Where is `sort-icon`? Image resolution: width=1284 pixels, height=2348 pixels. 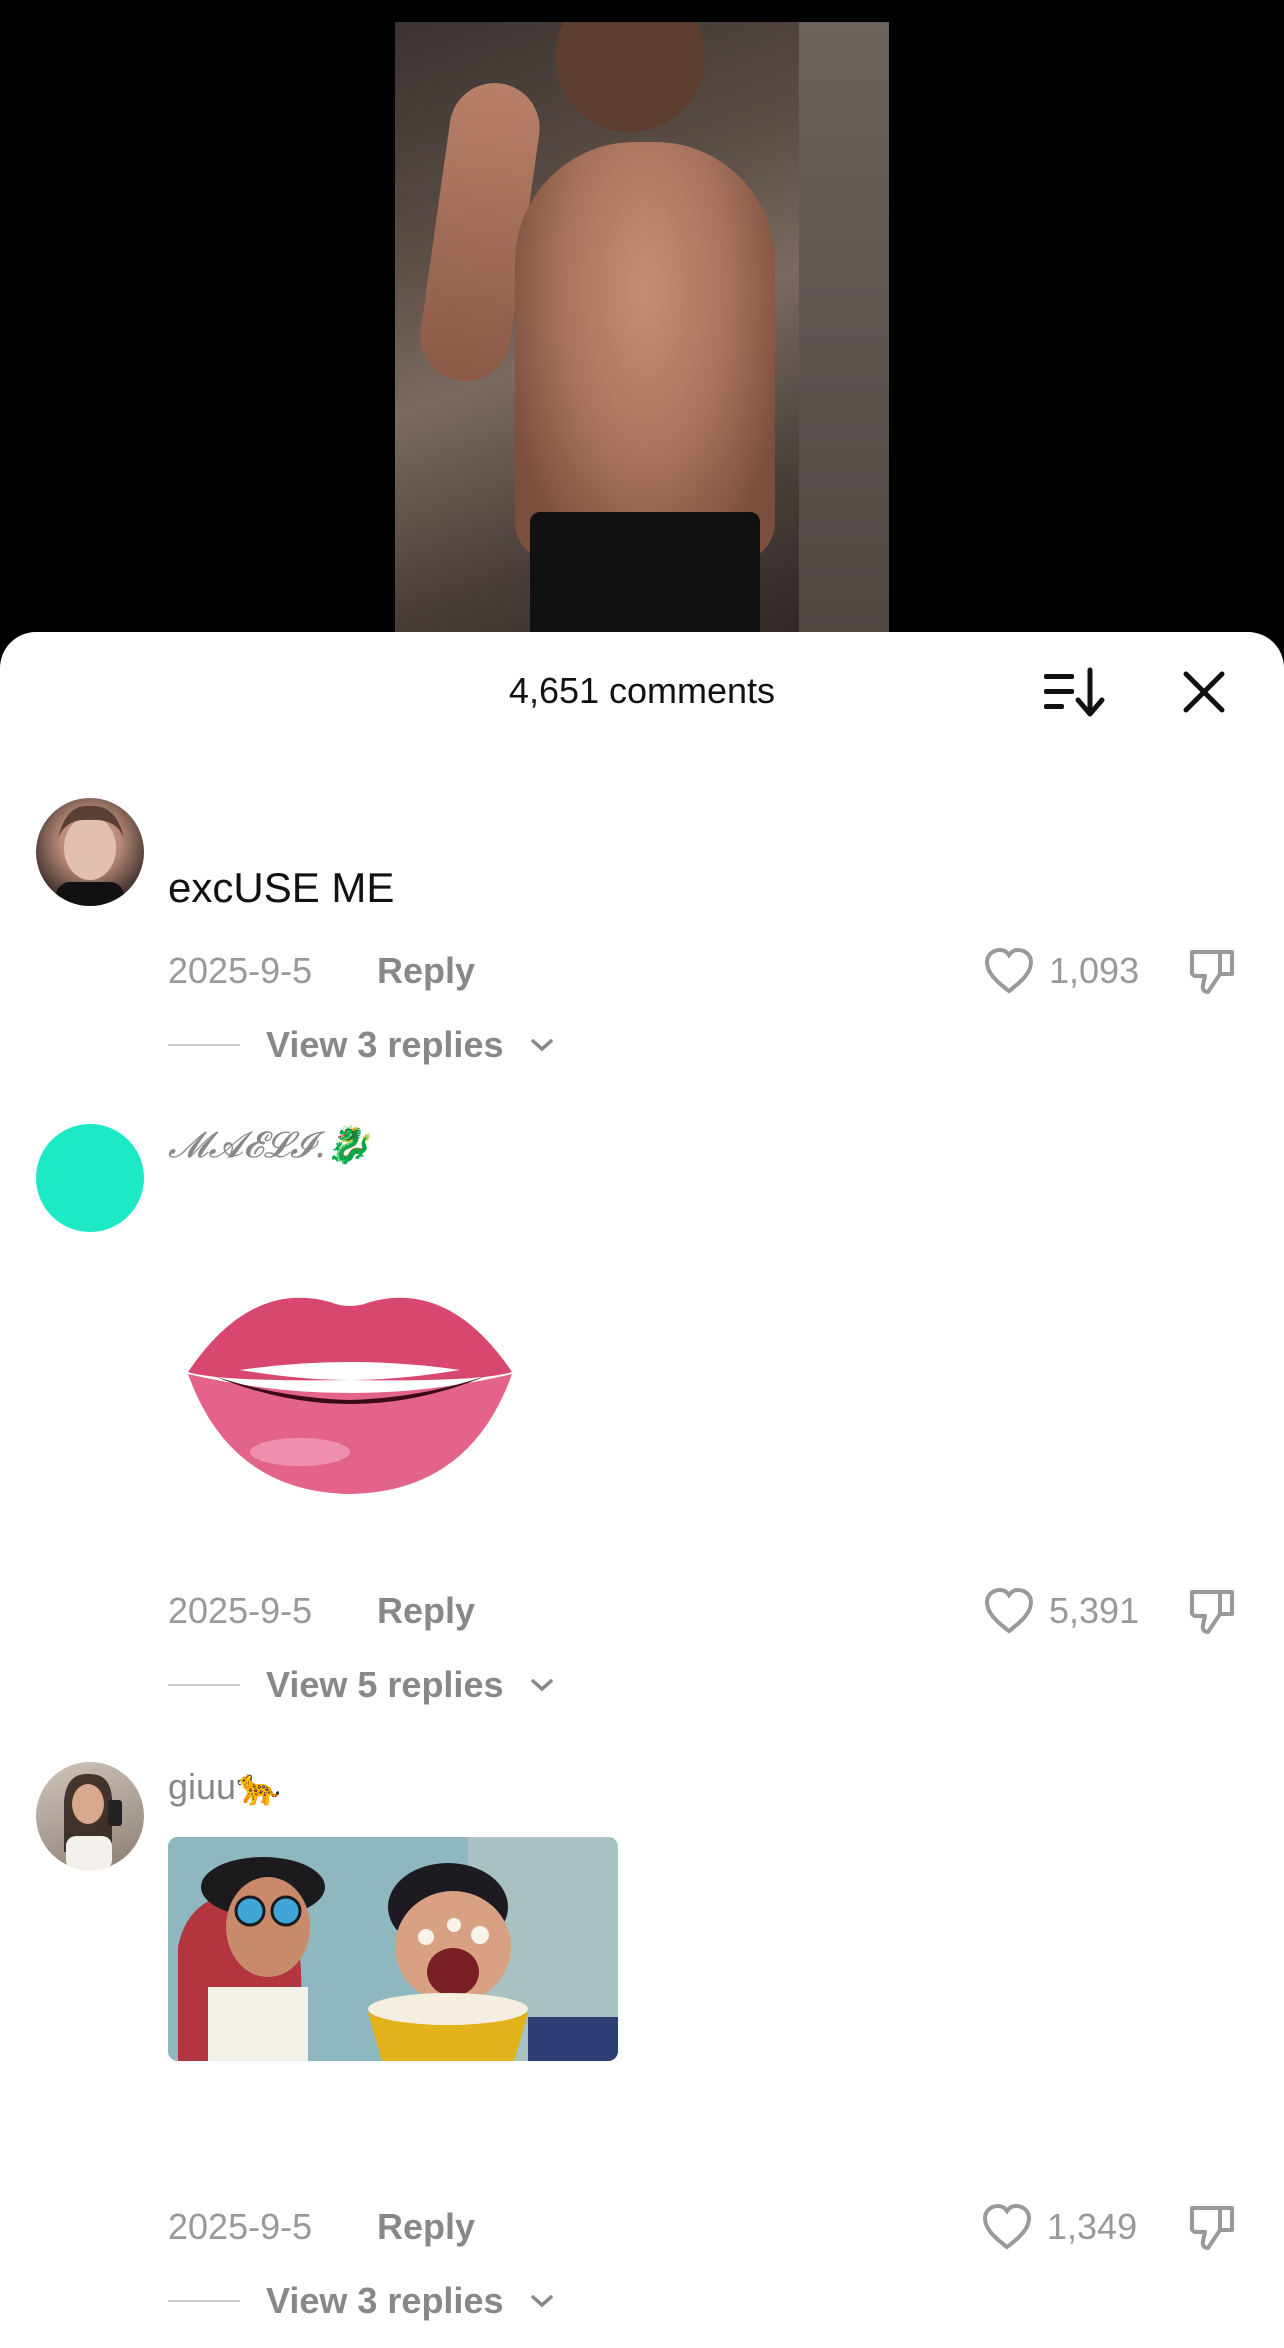
sort-icon is located at coordinates (1073, 692).